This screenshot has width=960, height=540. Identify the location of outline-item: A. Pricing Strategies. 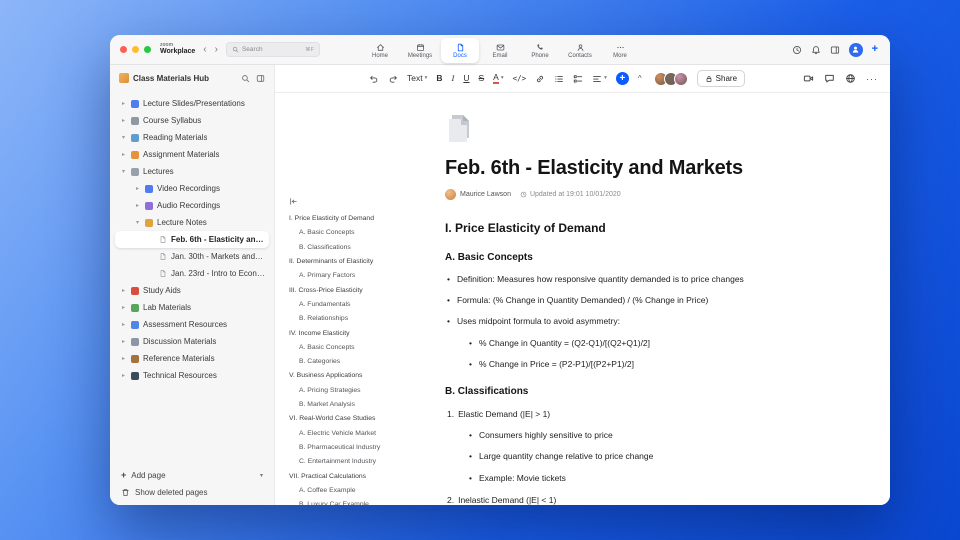
(341, 391).